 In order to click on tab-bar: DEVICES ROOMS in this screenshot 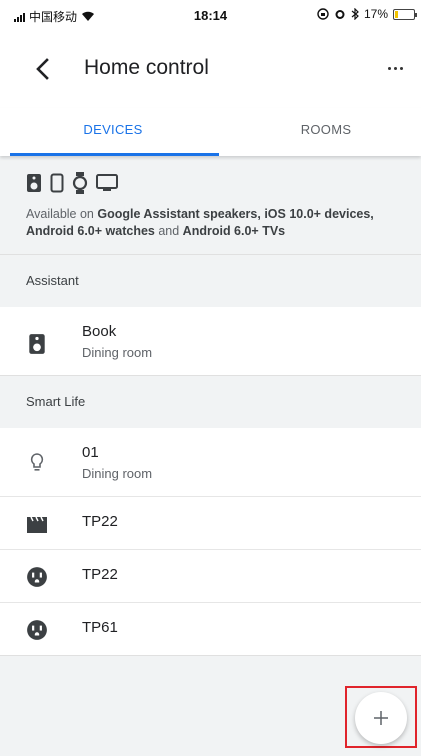, I will do `click(210, 132)`.